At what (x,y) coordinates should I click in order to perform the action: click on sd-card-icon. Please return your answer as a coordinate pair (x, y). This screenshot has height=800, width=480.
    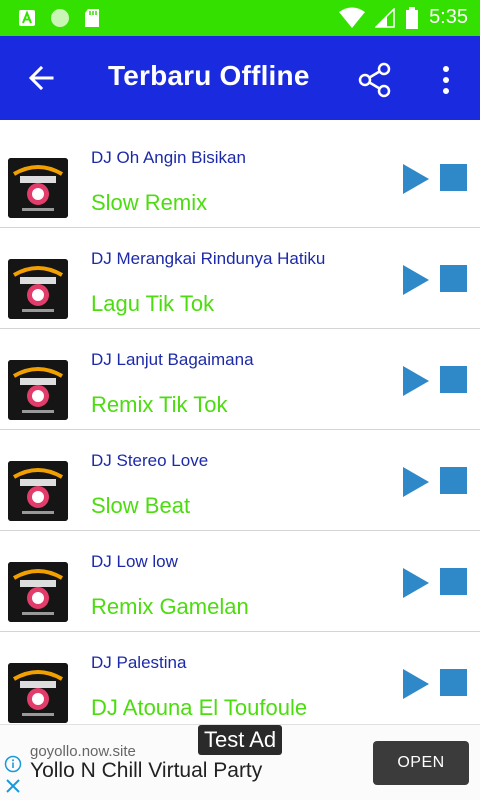
    Looking at the image, I should click on (92, 18).